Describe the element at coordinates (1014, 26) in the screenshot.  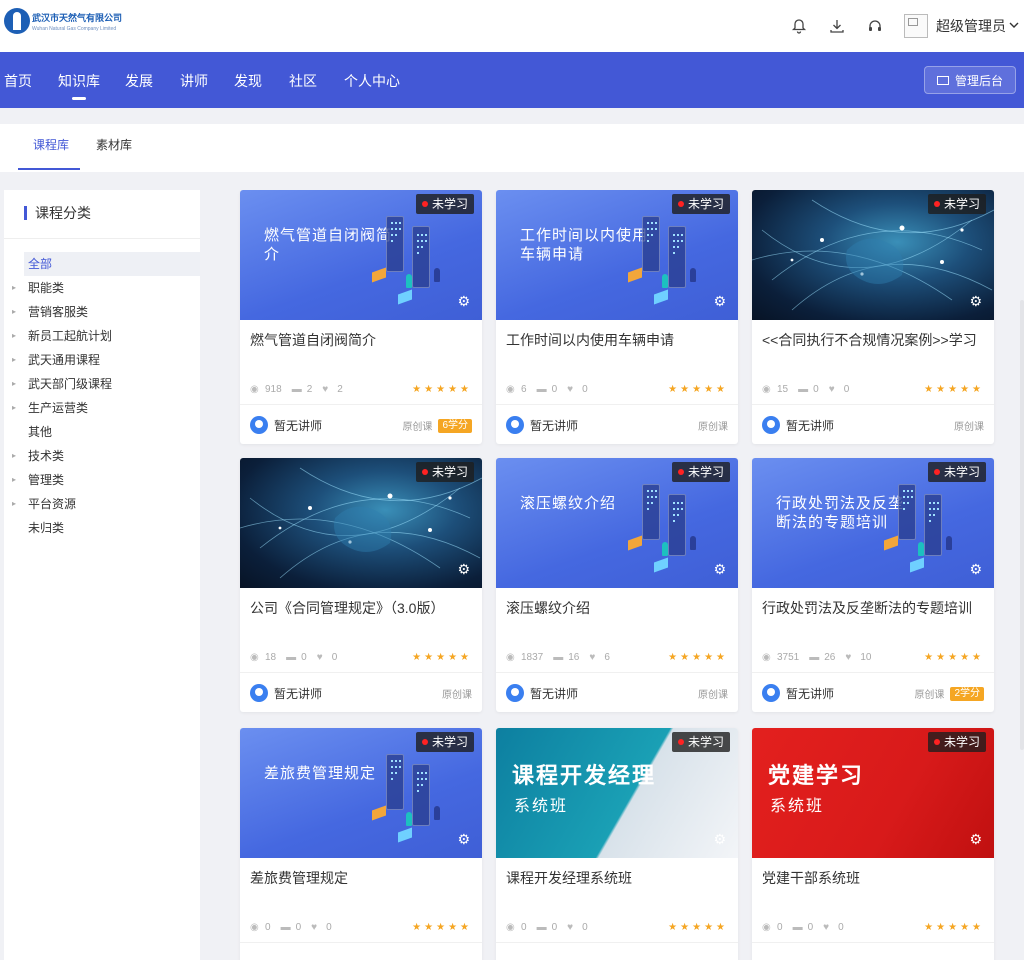
I see `chevron-down-icon` at that location.